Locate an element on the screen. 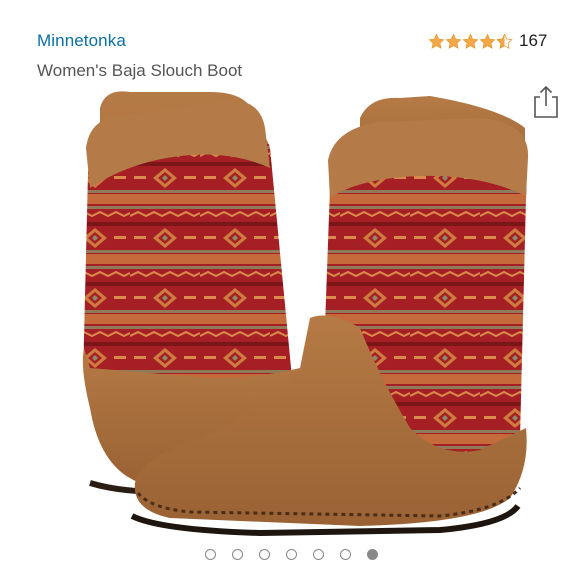 The height and width of the screenshot is (580, 580). share-icon is located at coordinates (546, 102).